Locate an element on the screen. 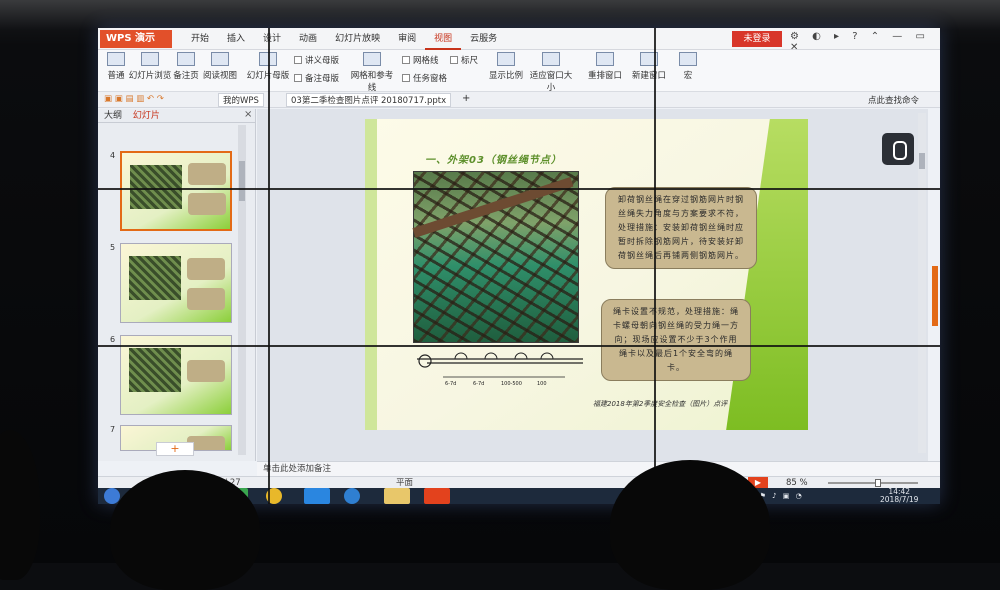 The width and height of the screenshot is (1000, 590). gridlines-checkbox: 网格线 is located at coordinates (420, 60).